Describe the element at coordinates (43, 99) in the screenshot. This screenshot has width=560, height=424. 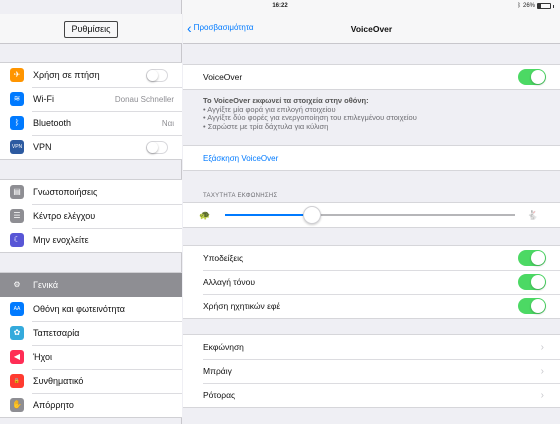
I see `sidebar-item-label: Wi-Fi` at that location.